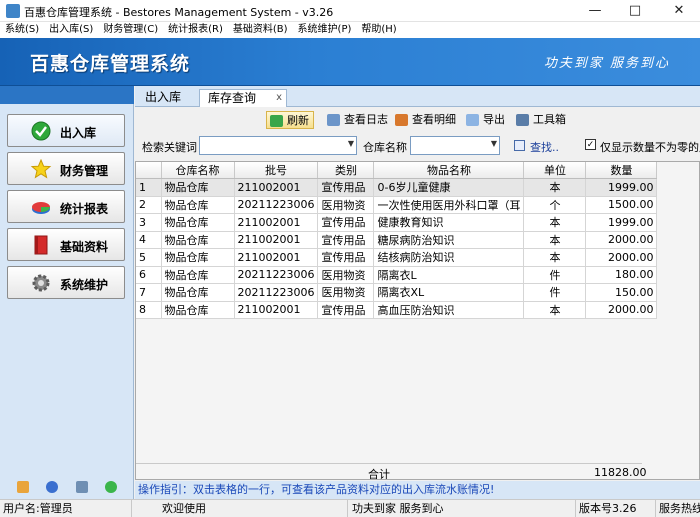 This screenshot has width=700, height=517. I want to click on row-number: 6, so click(149, 275).